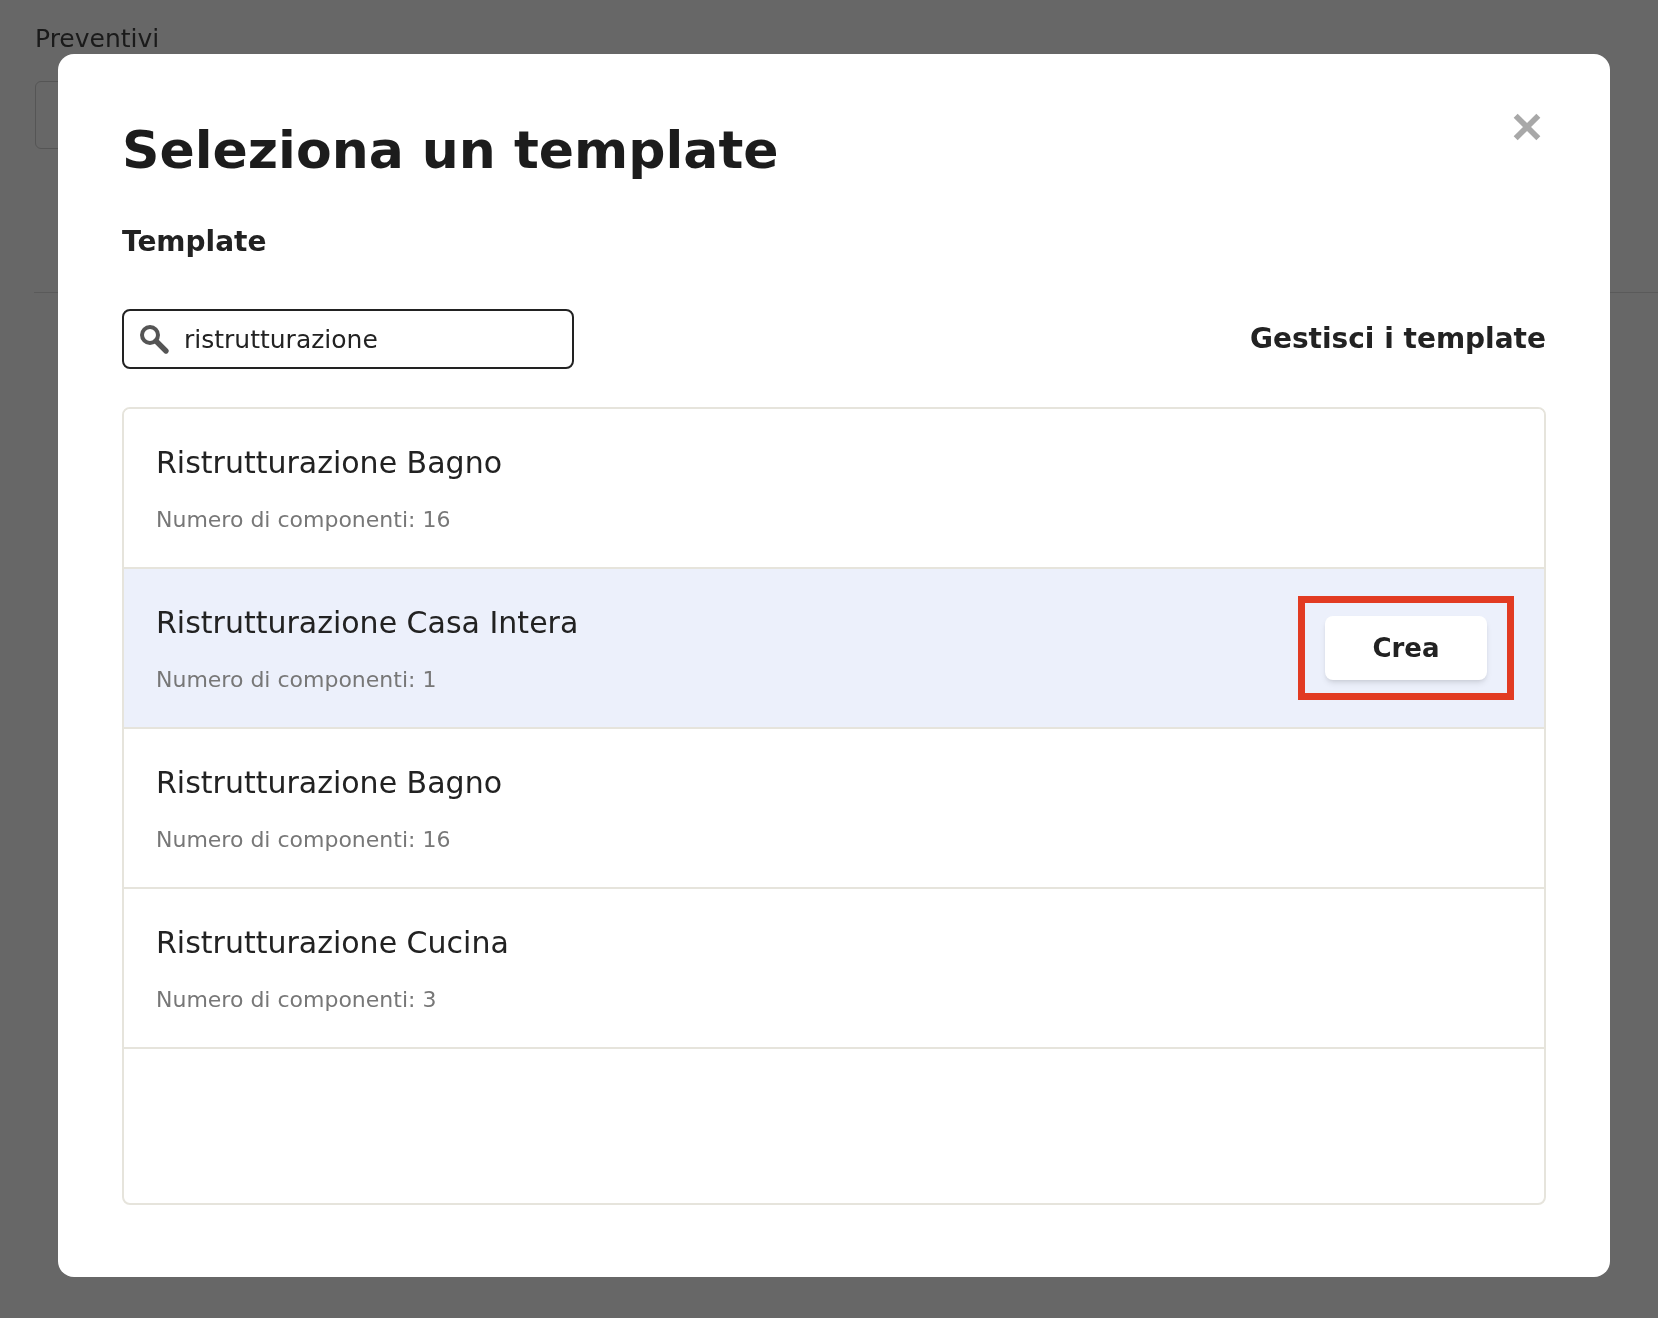 Image resolution: width=1658 pixels, height=1318 pixels. What do you see at coordinates (332, 943) in the screenshot?
I see `template-name: Ristrutturazione Cucina` at bounding box center [332, 943].